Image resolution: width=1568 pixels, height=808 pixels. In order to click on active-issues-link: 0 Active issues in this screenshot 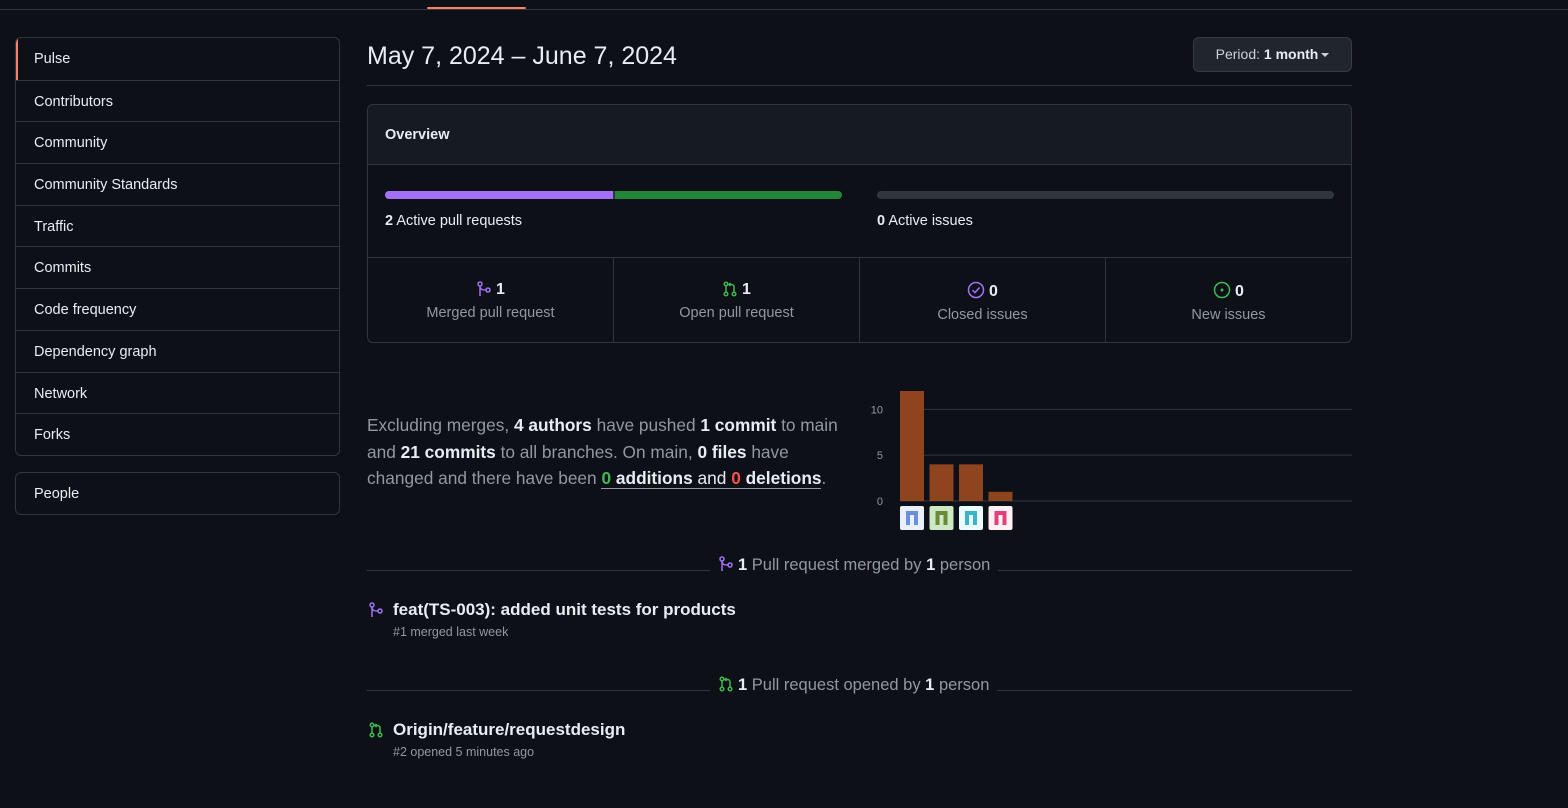, I will do `click(925, 221)`.